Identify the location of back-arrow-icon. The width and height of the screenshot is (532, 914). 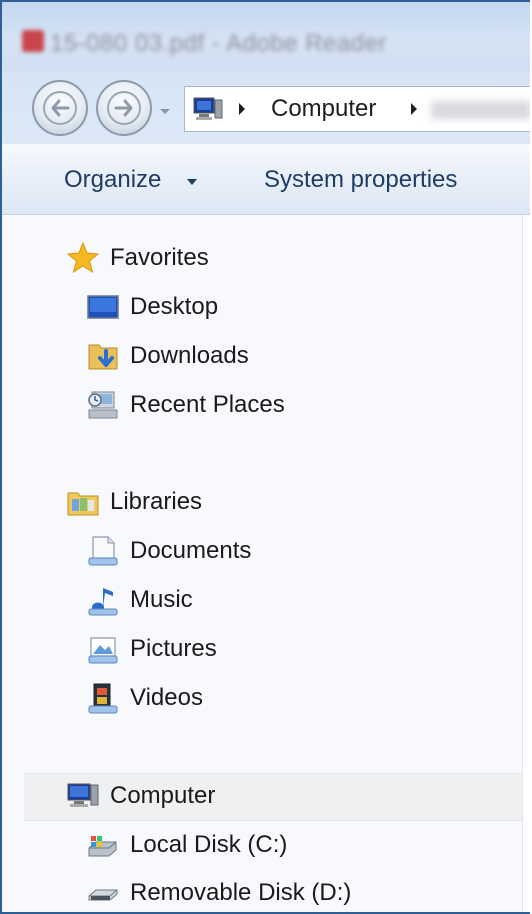
(60, 108).